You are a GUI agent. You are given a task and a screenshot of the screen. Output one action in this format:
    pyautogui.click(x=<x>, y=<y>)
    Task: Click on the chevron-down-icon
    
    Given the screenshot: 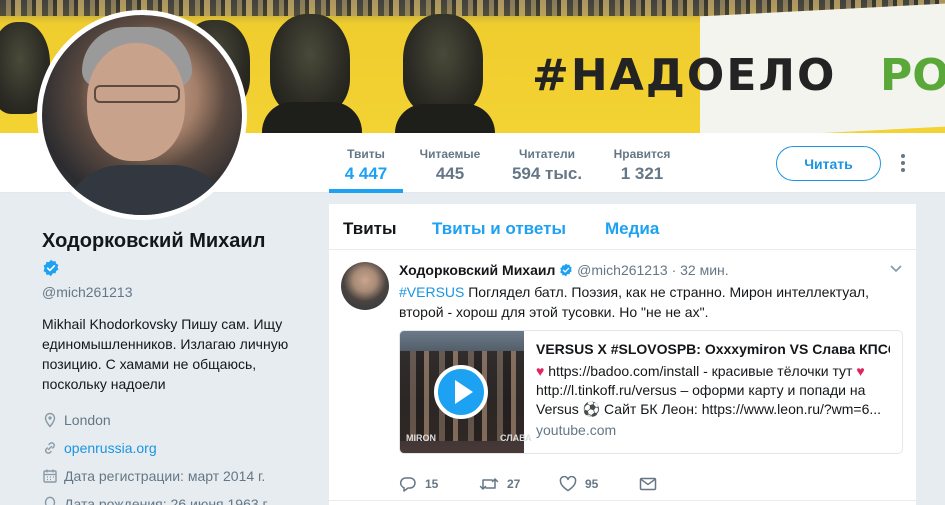 What is the action you would take?
    pyautogui.click(x=896, y=269)
    